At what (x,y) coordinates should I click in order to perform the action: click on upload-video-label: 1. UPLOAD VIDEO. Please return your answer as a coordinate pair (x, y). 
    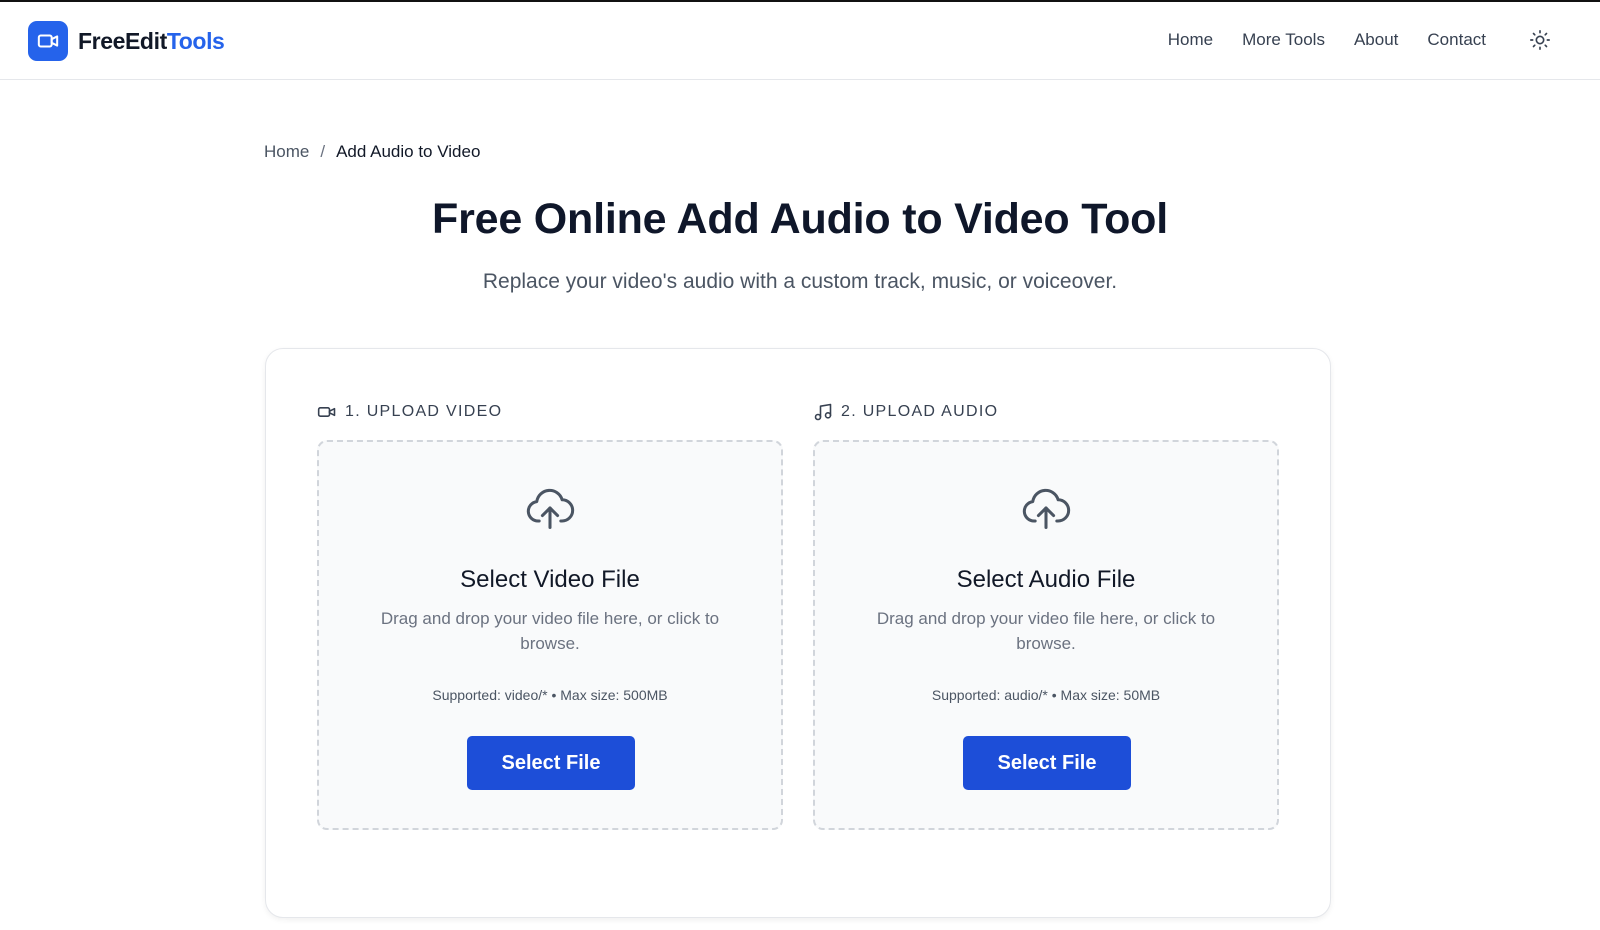
    Looking at the image, I should click on (409, 412).